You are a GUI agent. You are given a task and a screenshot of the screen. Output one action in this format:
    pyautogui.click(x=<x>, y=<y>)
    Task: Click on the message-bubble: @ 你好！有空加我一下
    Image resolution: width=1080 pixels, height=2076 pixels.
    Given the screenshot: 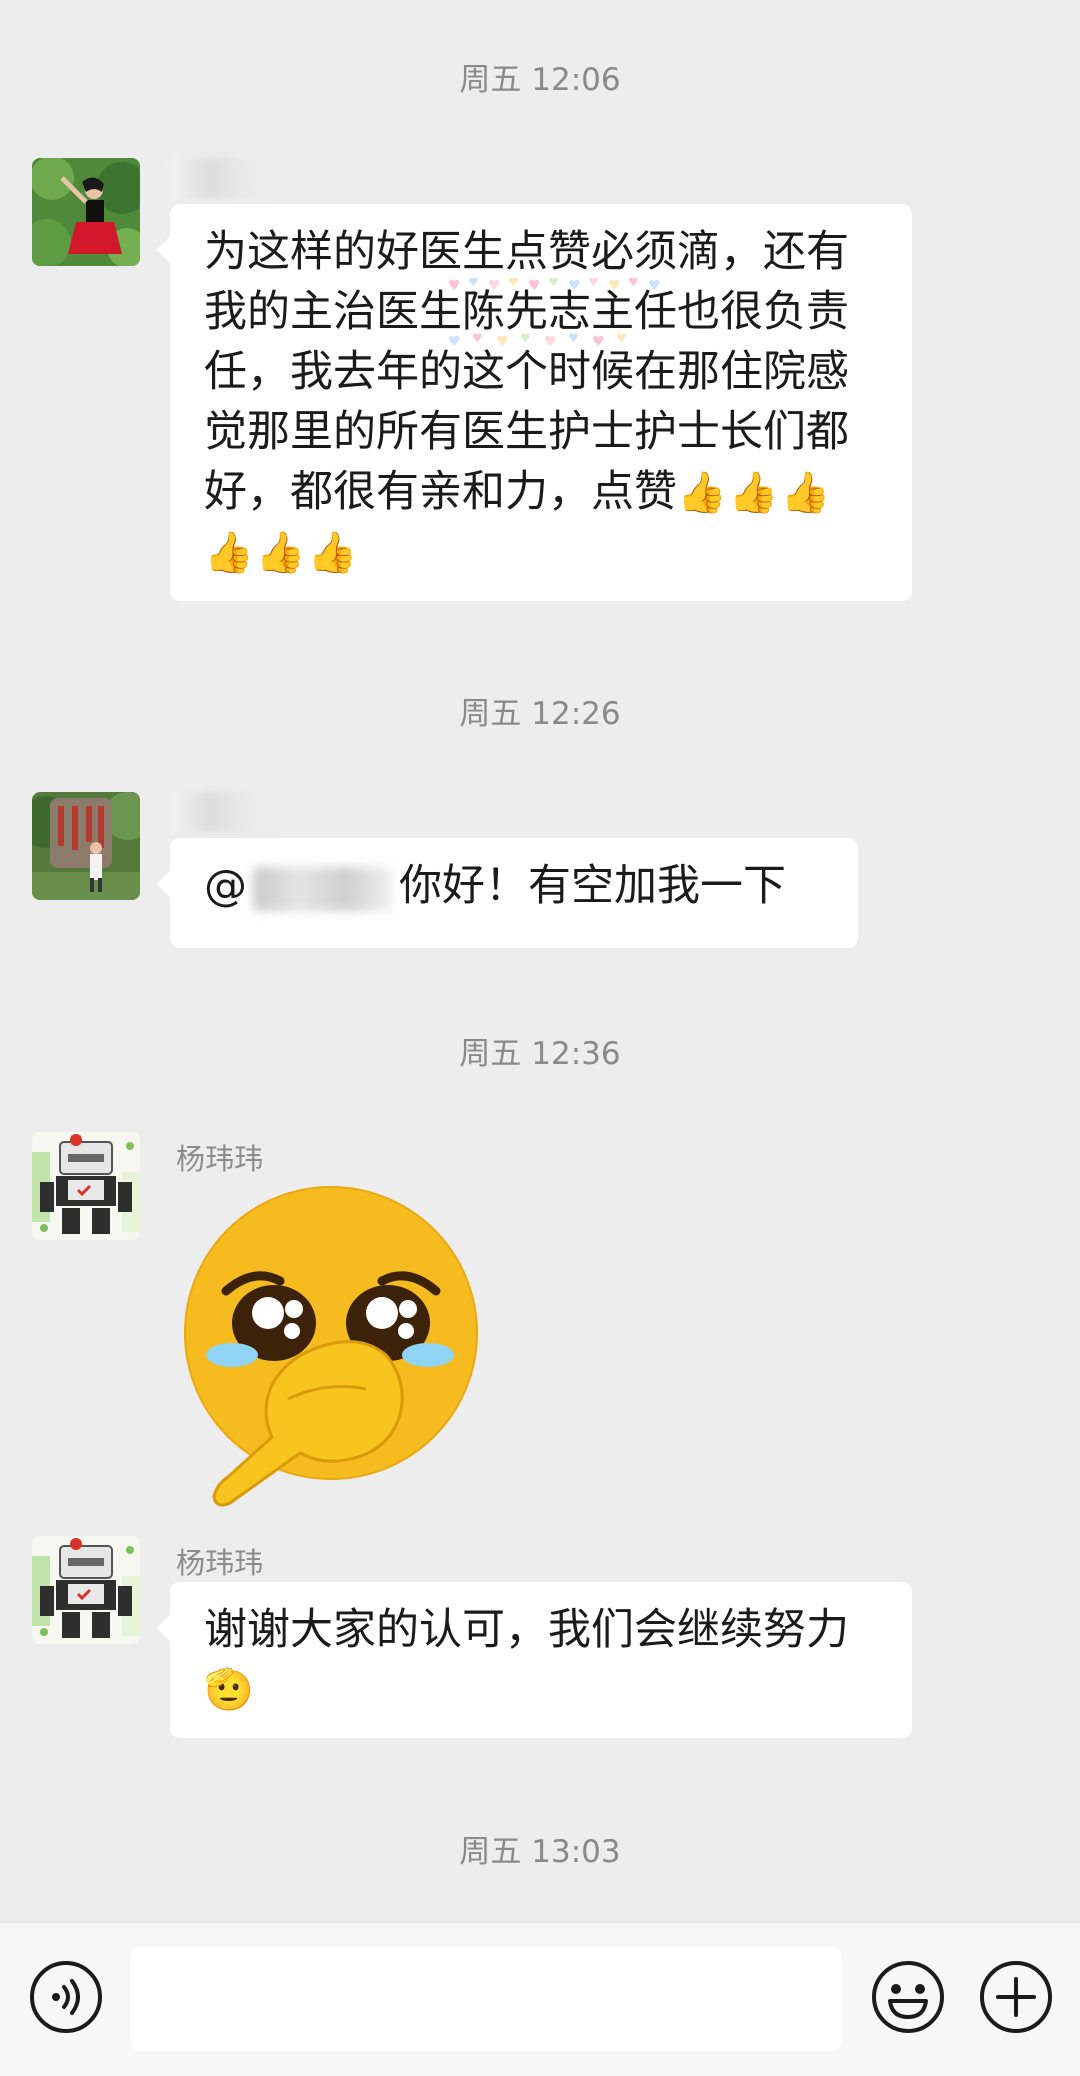 What is the action you would take?
    pyautogui.click(x=507, y=893)
    